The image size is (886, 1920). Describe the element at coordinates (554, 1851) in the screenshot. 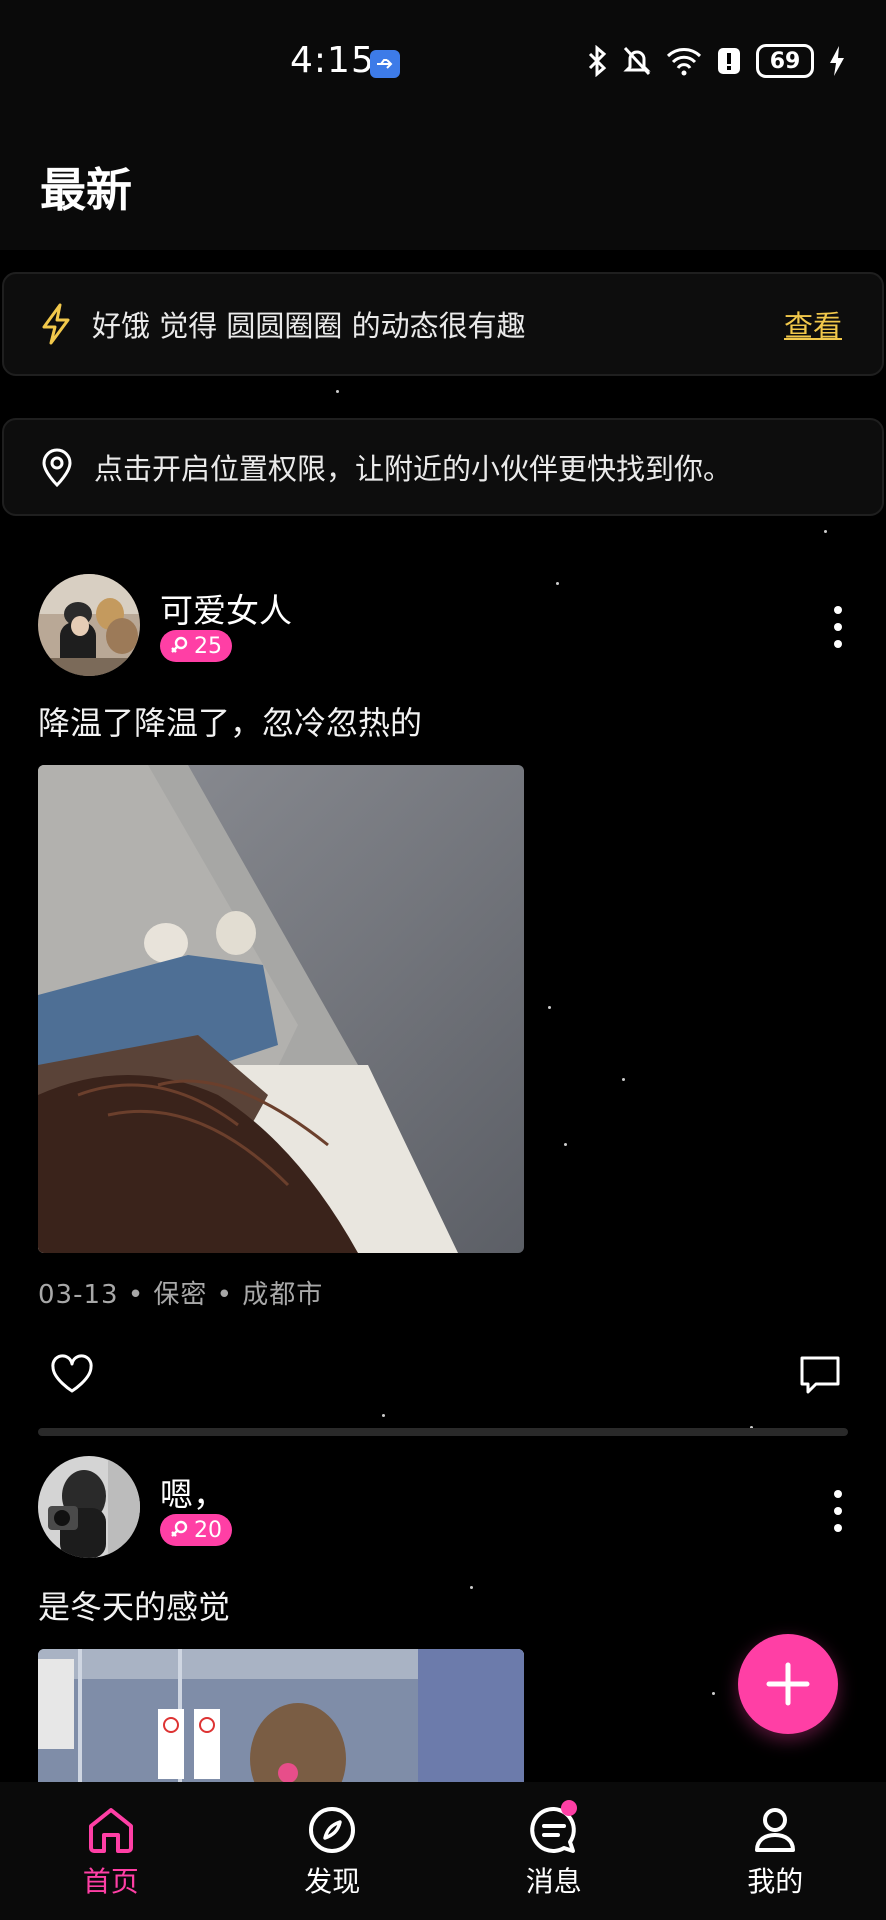

I see `tab-messages: 消息` at that location.